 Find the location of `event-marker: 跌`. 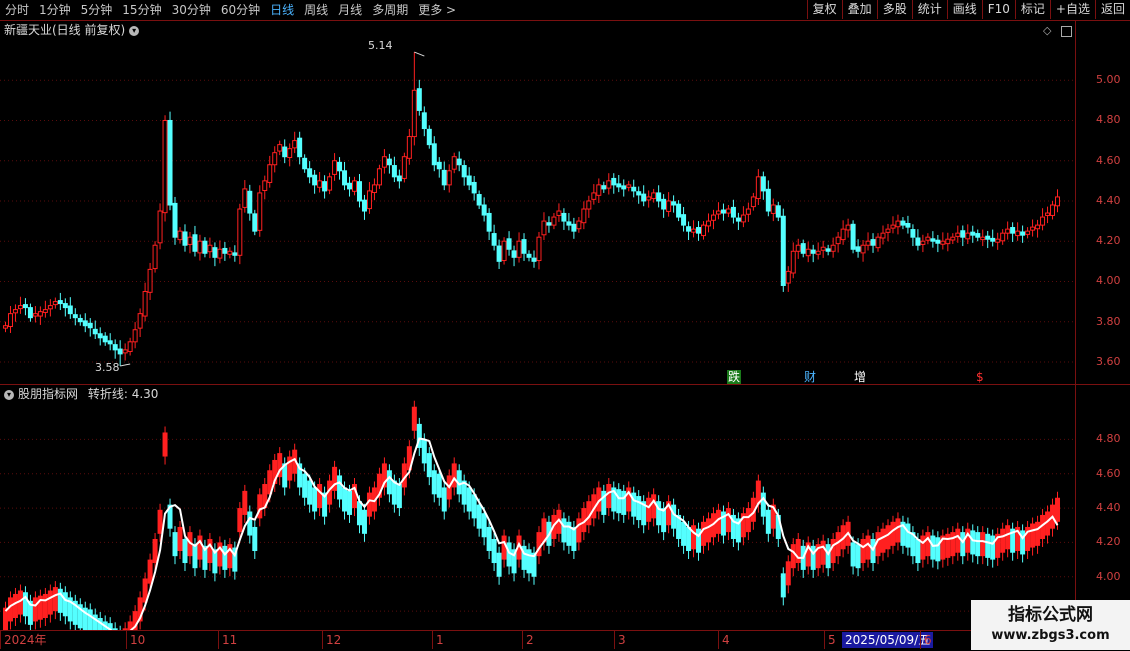

event-marker: 跌 is located at coordinates (734, 377).